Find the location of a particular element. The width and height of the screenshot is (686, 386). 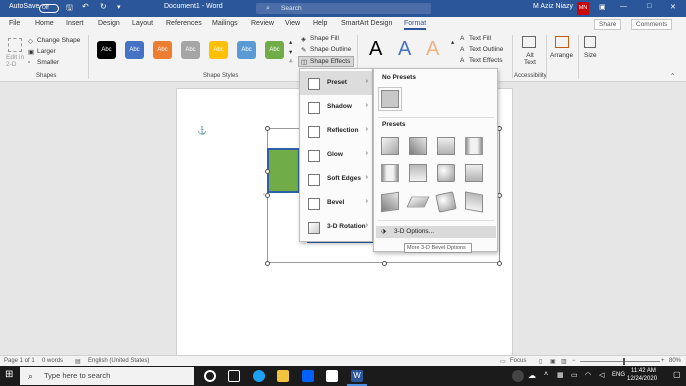

search-box: ⌕ Search is located at coordinates (343, 8).